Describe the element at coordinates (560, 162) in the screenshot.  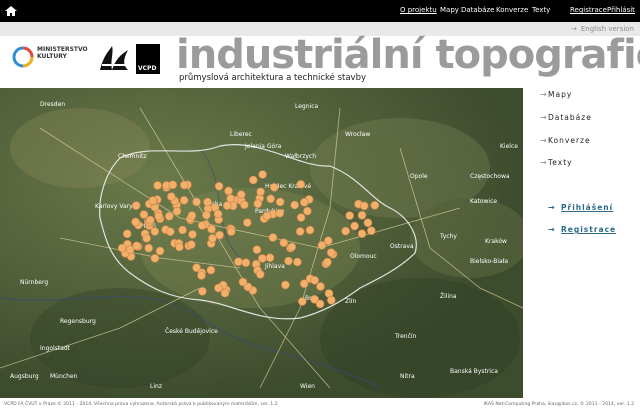
I see `menu-texty: Texty` at that location.